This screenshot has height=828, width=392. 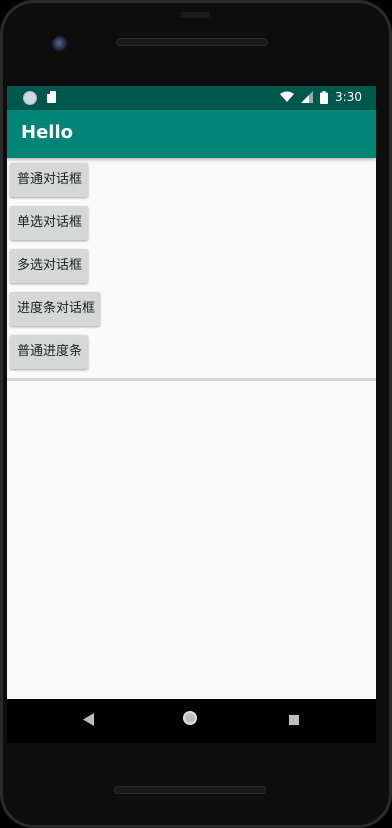 I want to click on single-choice-dialog-button: 单选对话框, so click(x=49, y=223).